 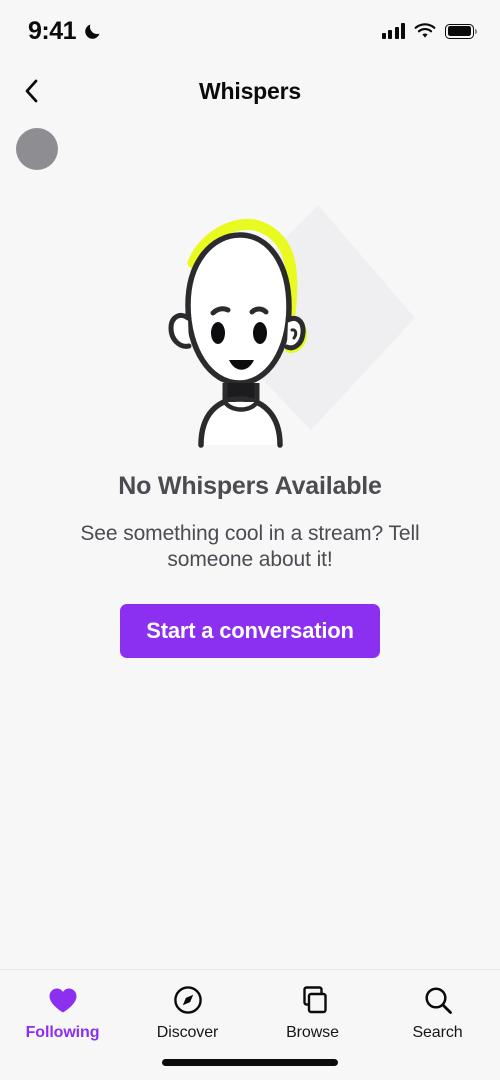 I want to click on status-bar-right, so click(x=429, y=31).